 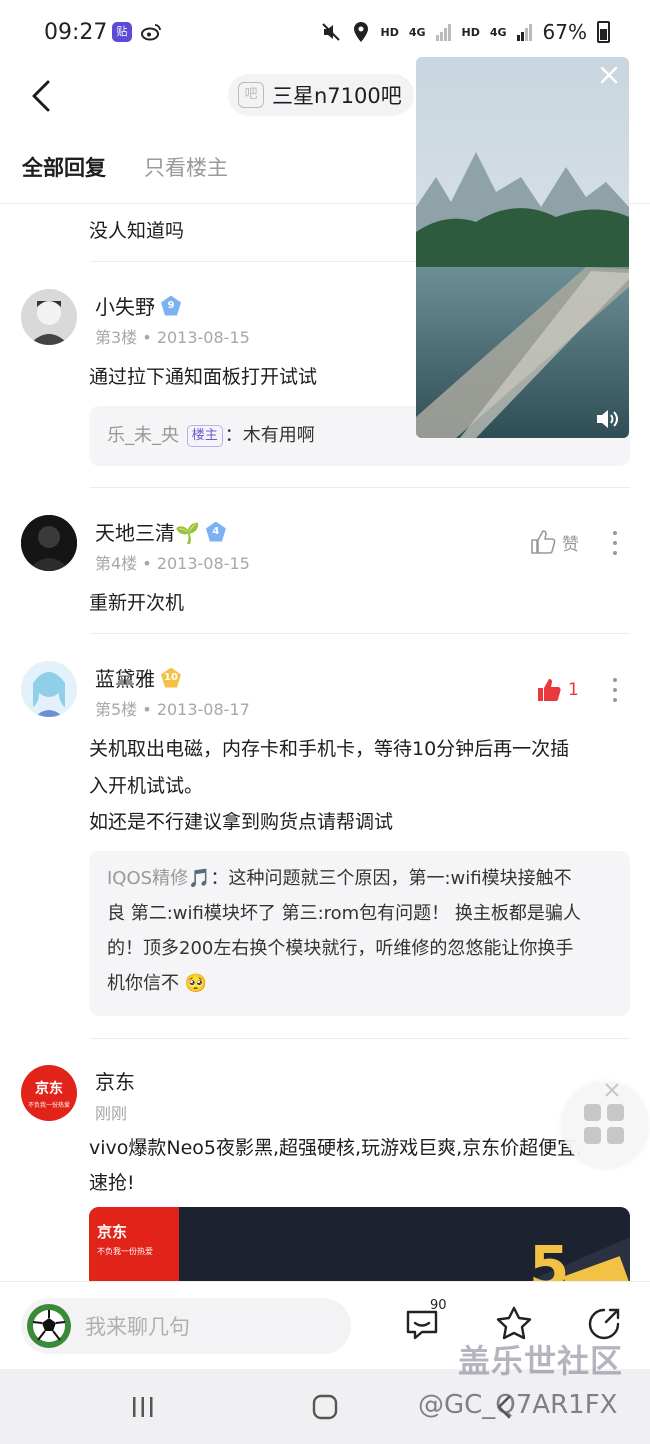 I want to click on like-button: 赞, so click(x=554, y=542).